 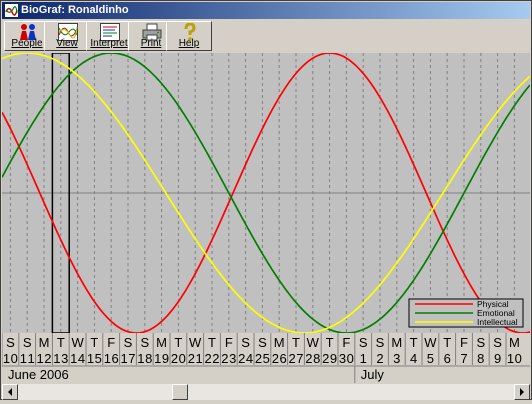 What do you see at coordinates (266, 10) in the screenshot?
I see `title-bar: BioGraf: Ronaldinho` at bounding box center [266, 10].